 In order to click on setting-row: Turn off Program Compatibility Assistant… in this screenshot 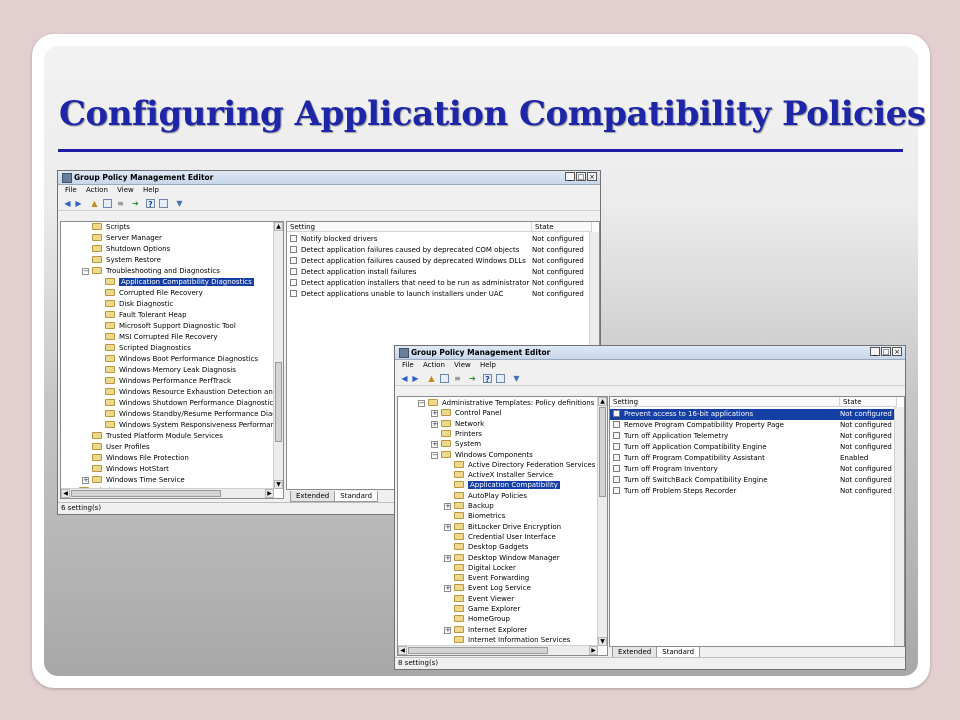, I will do `click(752, 458)`.